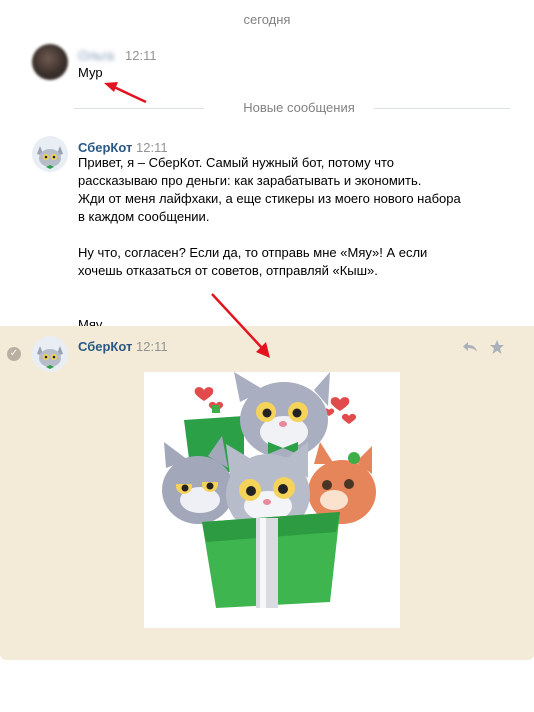  Describe the element at coordinates (267, 19) in the screenshot. I see `date-separator: сегодня` at that location.